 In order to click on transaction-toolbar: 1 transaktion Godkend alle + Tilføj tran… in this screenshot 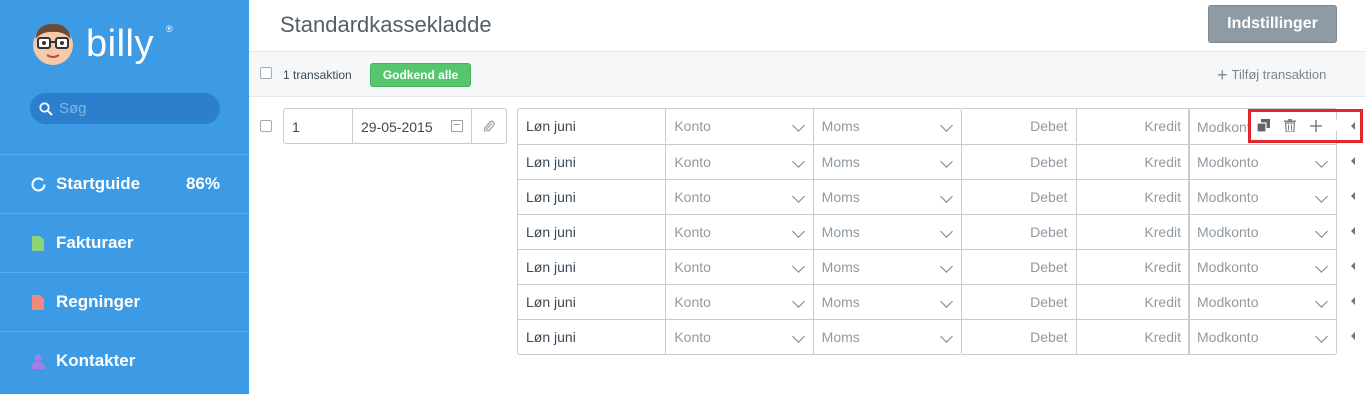, I will do `click(807, 74)`.